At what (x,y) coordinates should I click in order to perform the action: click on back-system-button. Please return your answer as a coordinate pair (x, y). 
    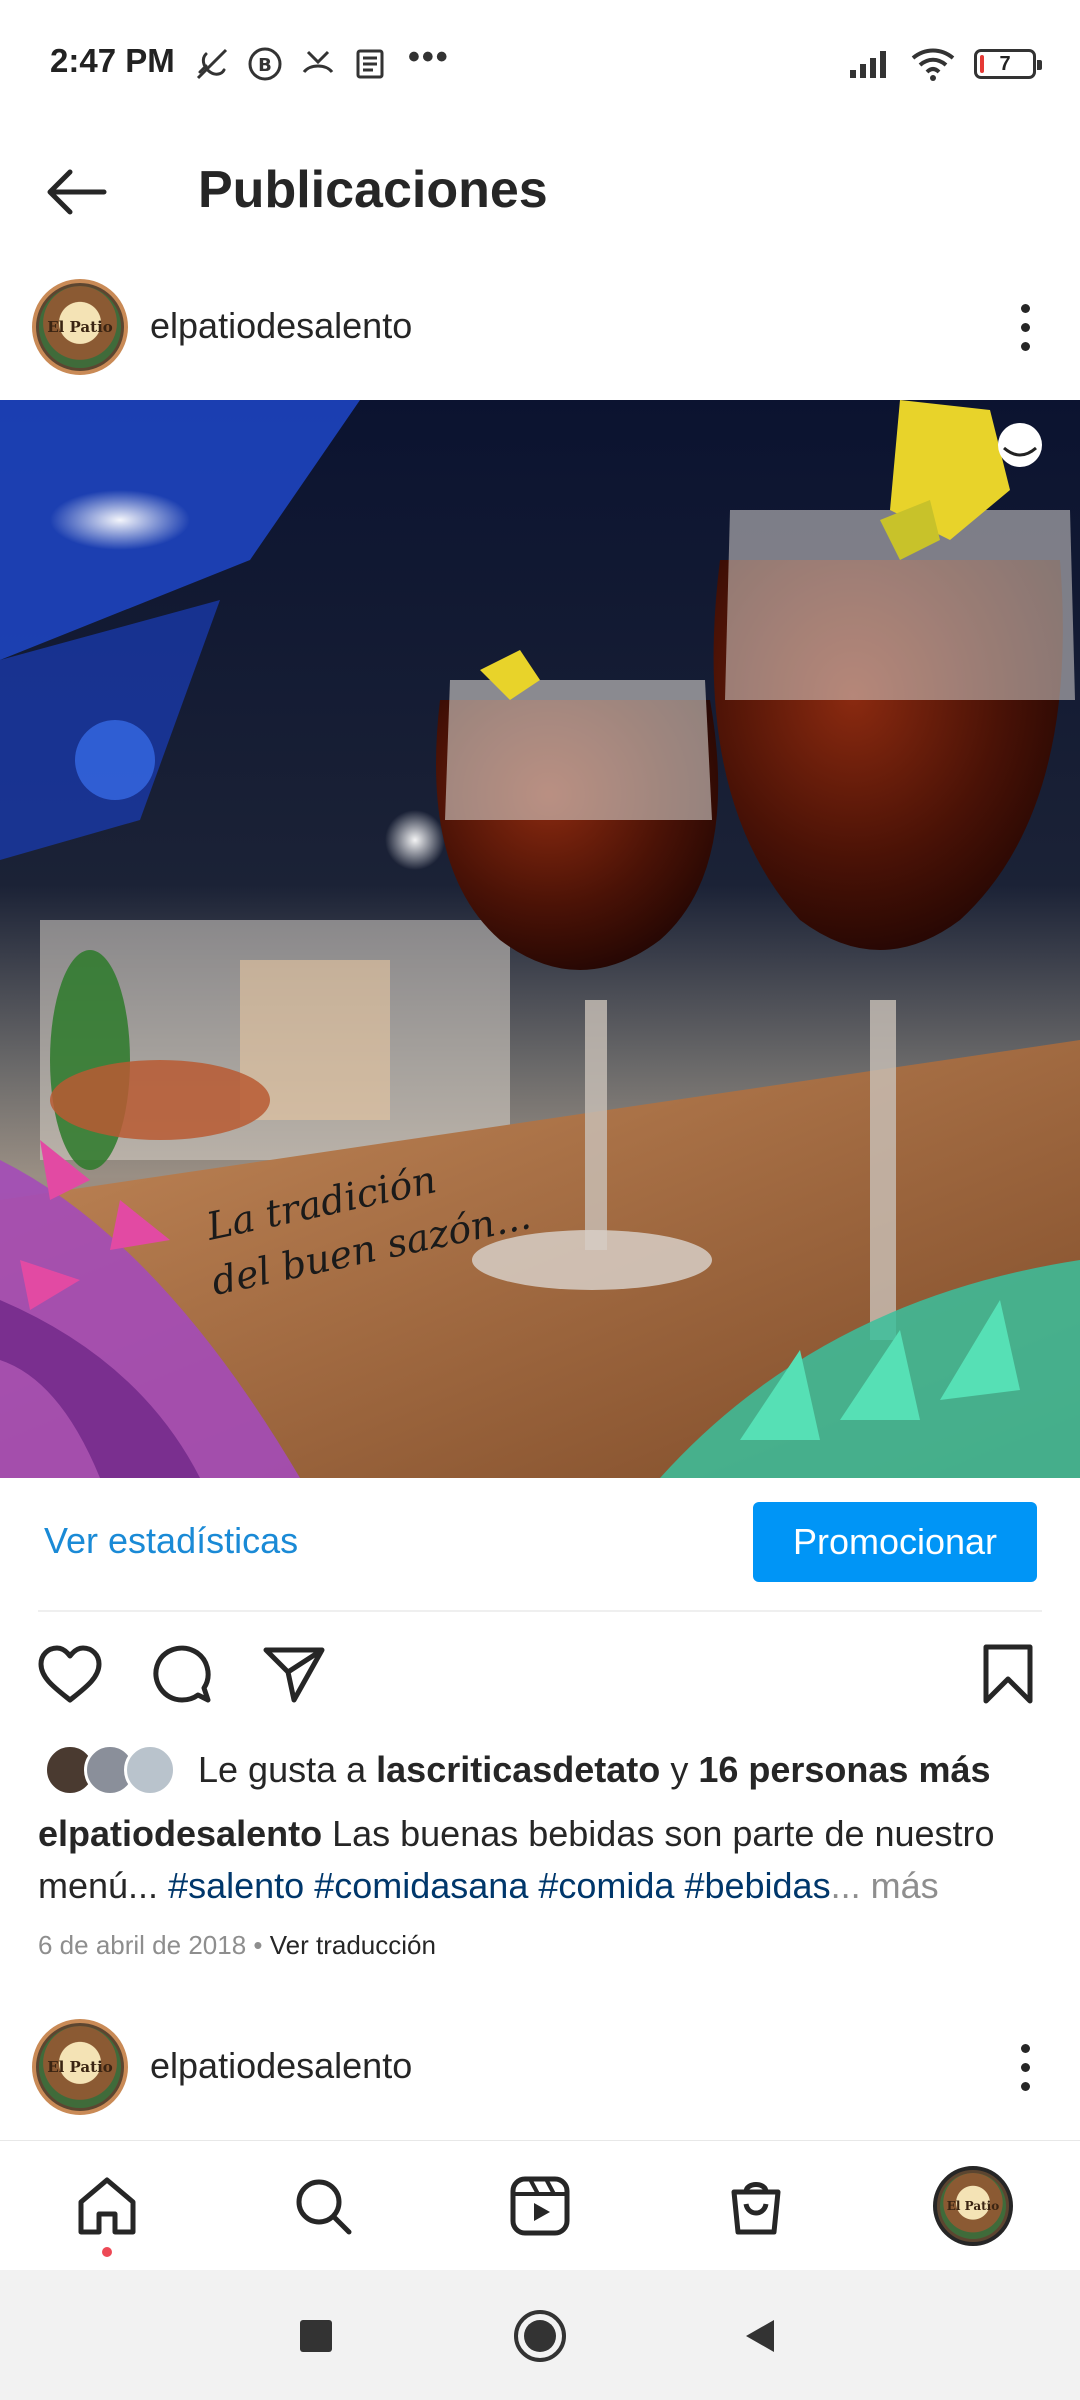
    Looking at the image, I should click on (760, 2336).